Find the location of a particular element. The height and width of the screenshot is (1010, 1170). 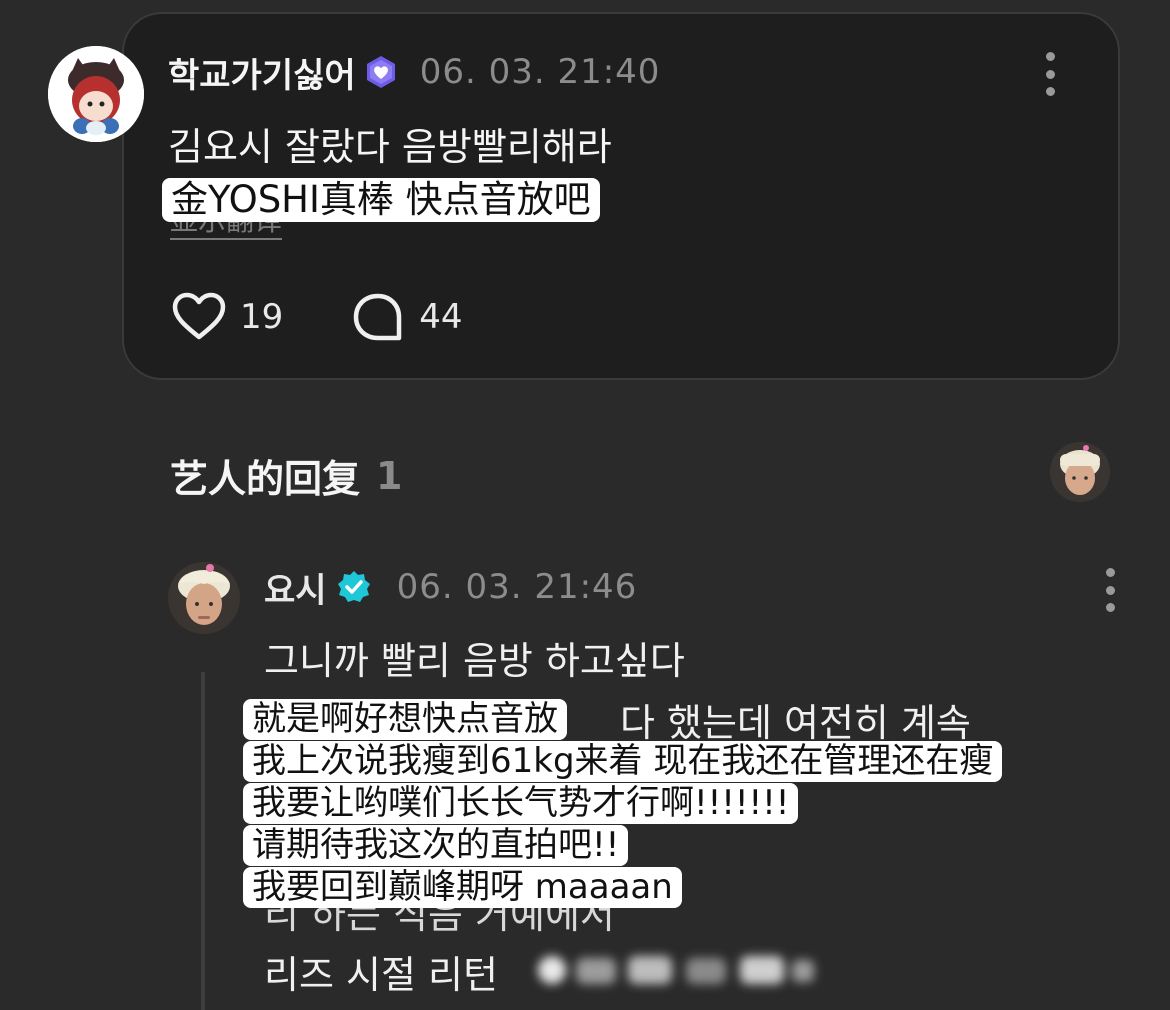

user-avatar is located at coordinates (96, 94).